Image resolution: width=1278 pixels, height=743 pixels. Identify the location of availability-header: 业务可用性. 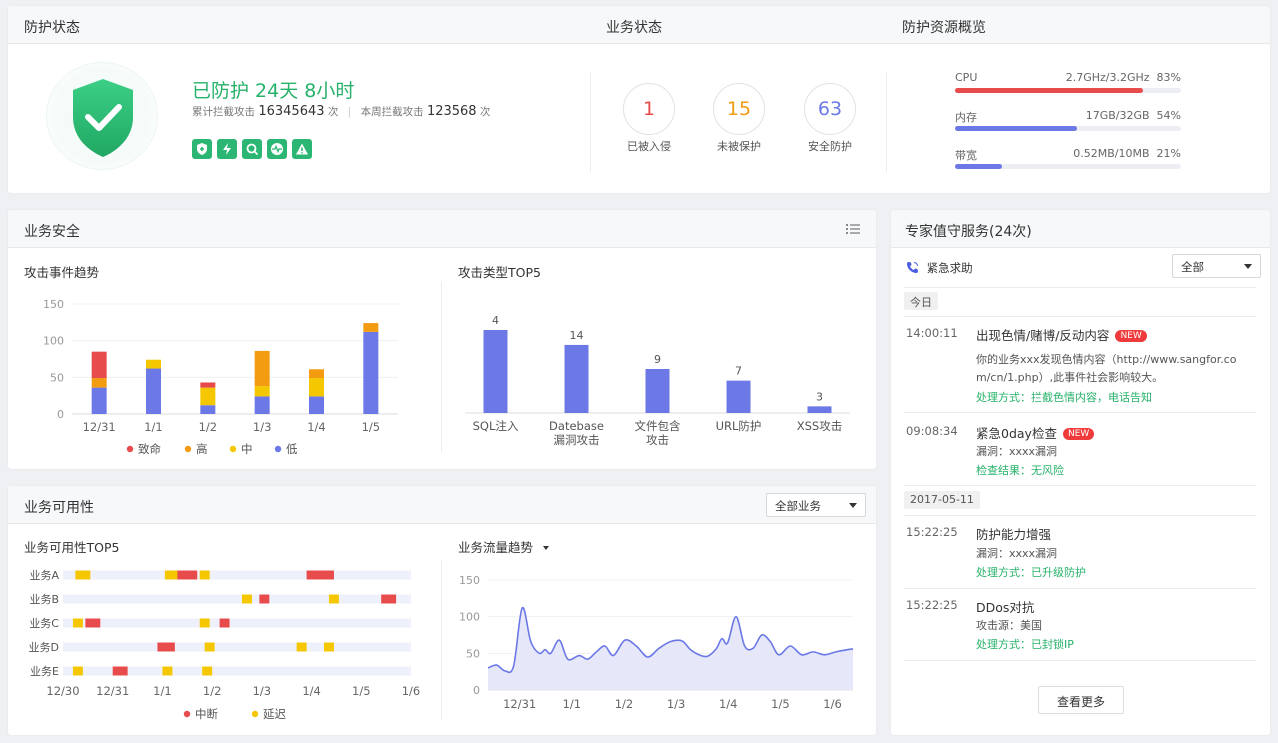
(442, 505).